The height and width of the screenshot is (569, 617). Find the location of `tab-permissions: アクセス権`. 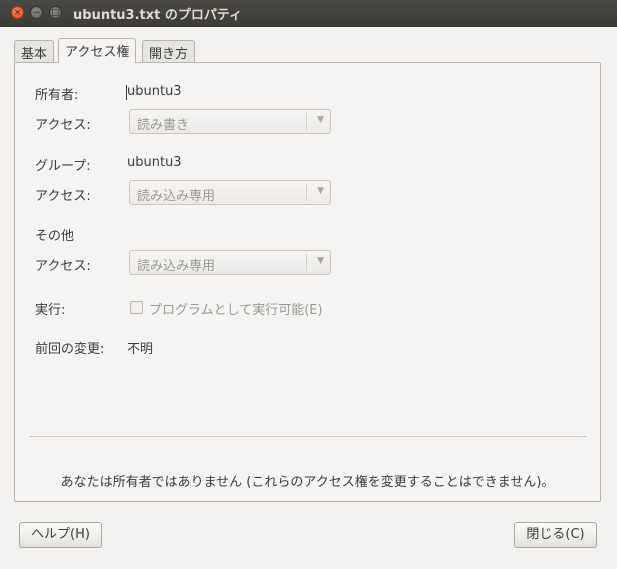

tab-permissions: アクセス権 is located at coordinates (97, 50).